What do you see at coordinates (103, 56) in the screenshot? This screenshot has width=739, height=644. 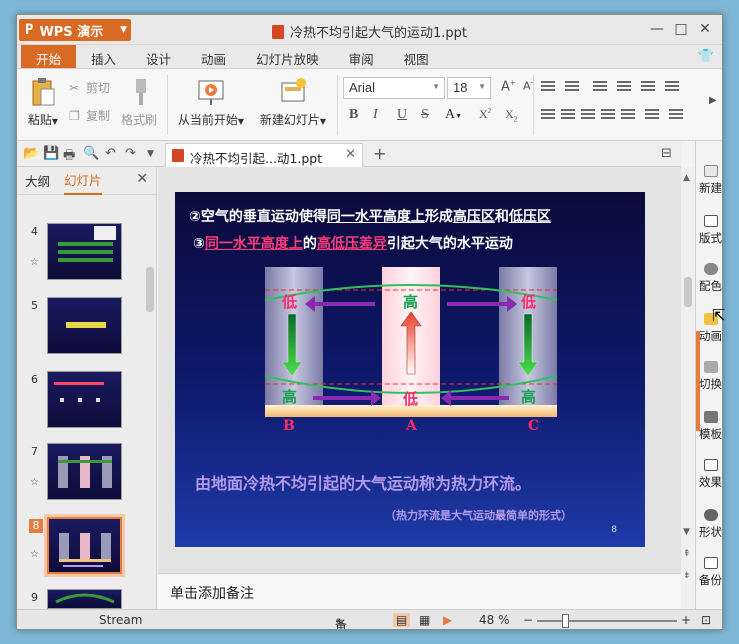 I see `tab-insert: 插入` at bounding box center [103, 56].